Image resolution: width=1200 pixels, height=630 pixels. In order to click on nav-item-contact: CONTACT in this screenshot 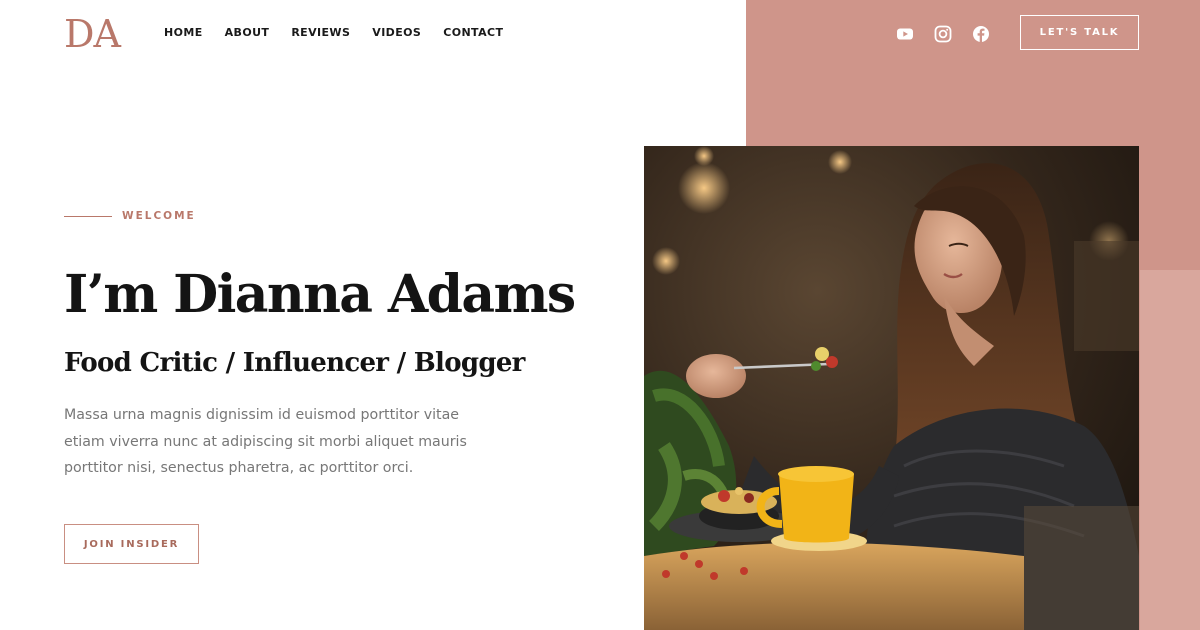, I will do `click(473, 32)`.